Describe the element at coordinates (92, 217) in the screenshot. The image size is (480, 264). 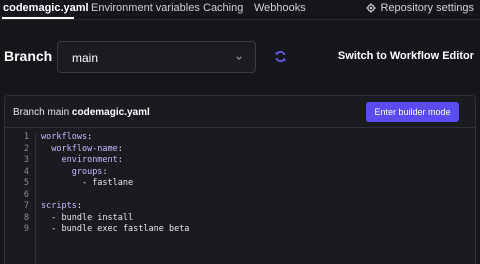
I see `yaml-value: - bundle install` at that location.